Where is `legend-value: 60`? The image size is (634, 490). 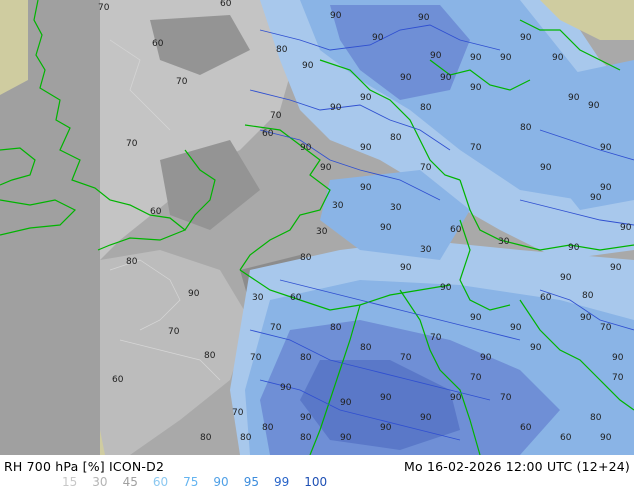 legend-value: 60 is located at coordinates (160, 482).